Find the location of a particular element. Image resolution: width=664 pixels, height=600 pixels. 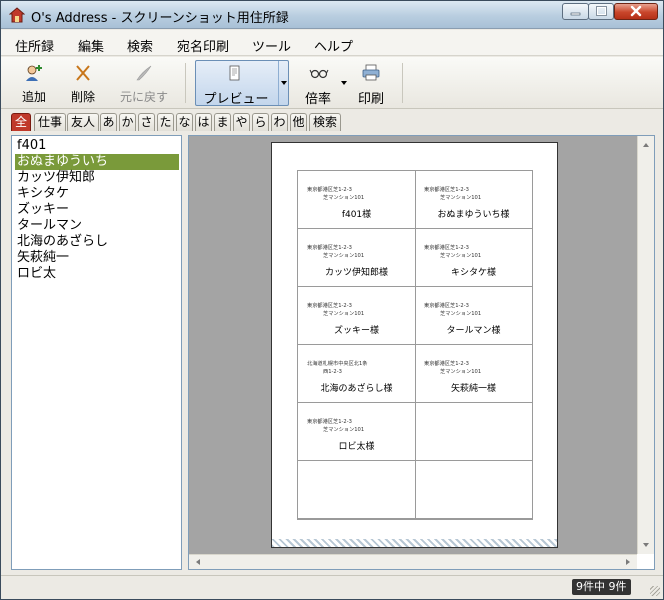

address-label: 東京都港区芝1-2-3 芝マンション101 矢萩純一様 is located at coordinates (474, 374).